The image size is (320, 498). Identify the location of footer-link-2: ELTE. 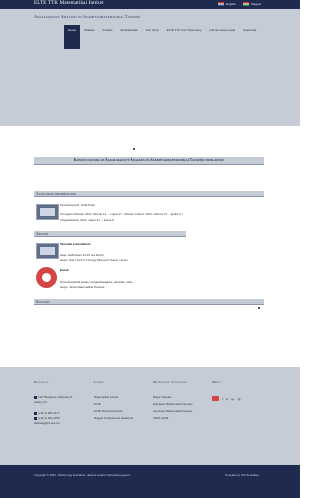
(97, 404).